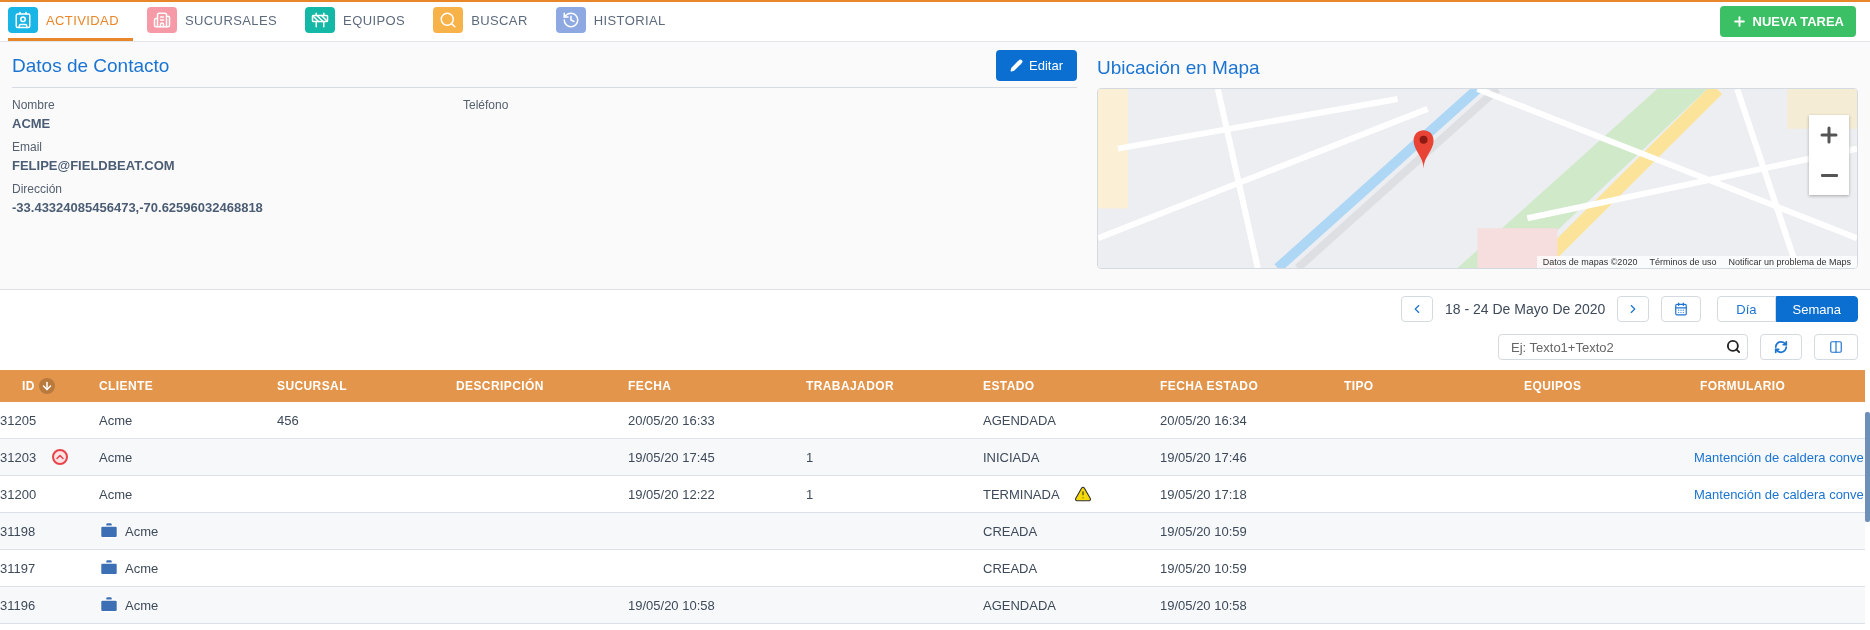  I want to click on zoom-out-button, so click(1829, 175).